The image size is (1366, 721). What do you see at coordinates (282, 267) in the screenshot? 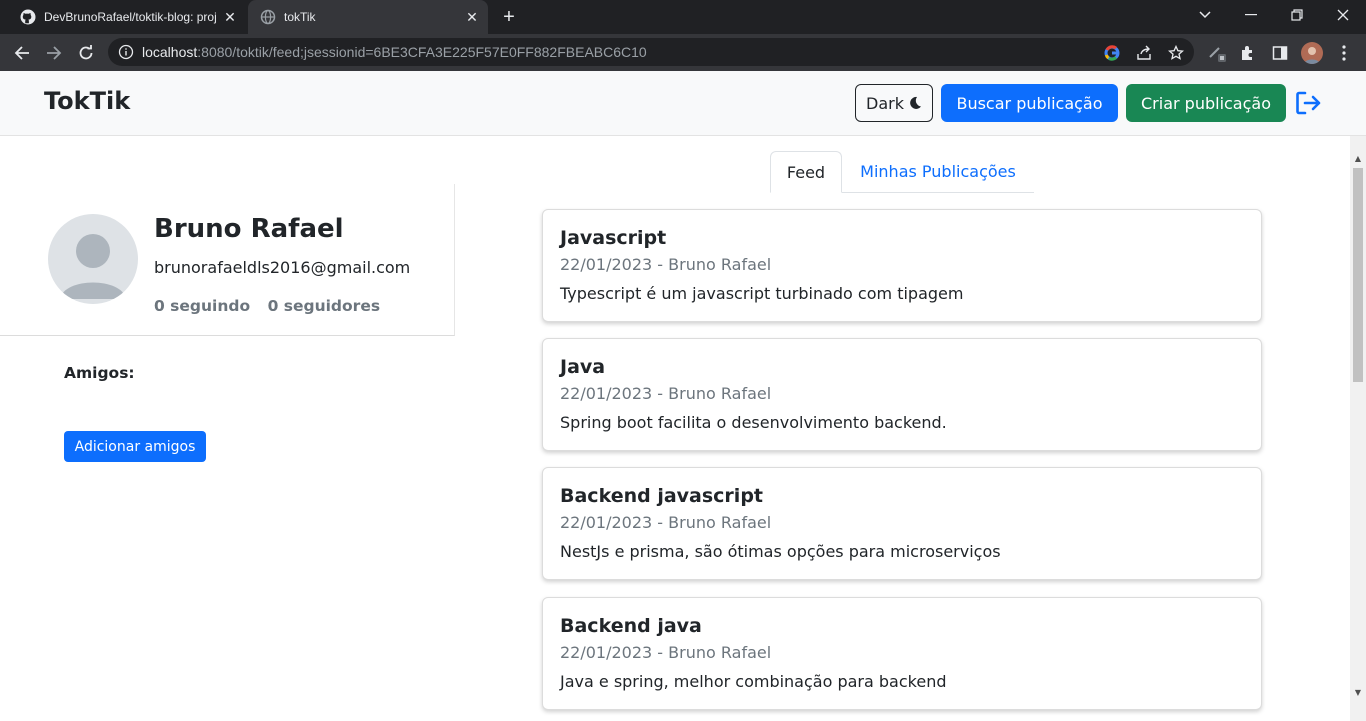
I see `profile-email: brunorafaeldls2016@gmail.com` at bounding box center [282, 267].